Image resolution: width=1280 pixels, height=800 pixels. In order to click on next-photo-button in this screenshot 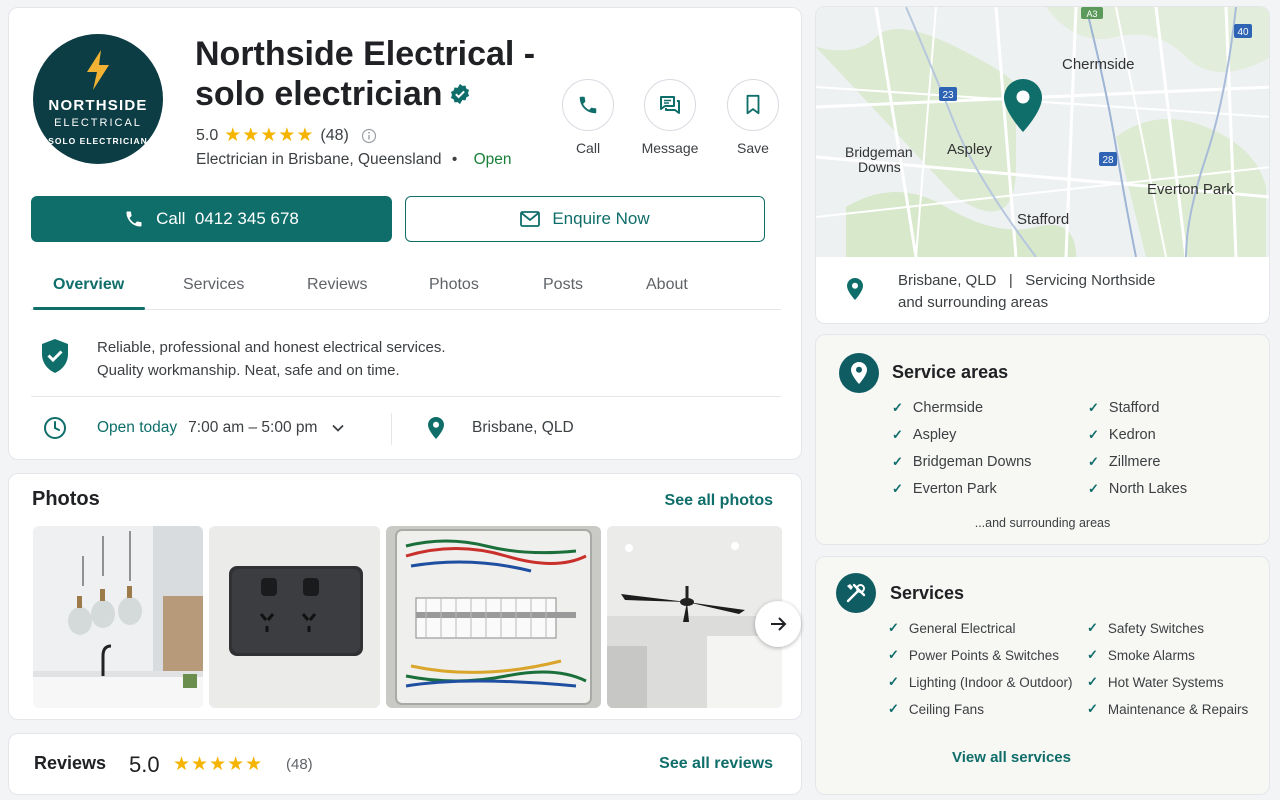, I will do `click(778, 624)`.